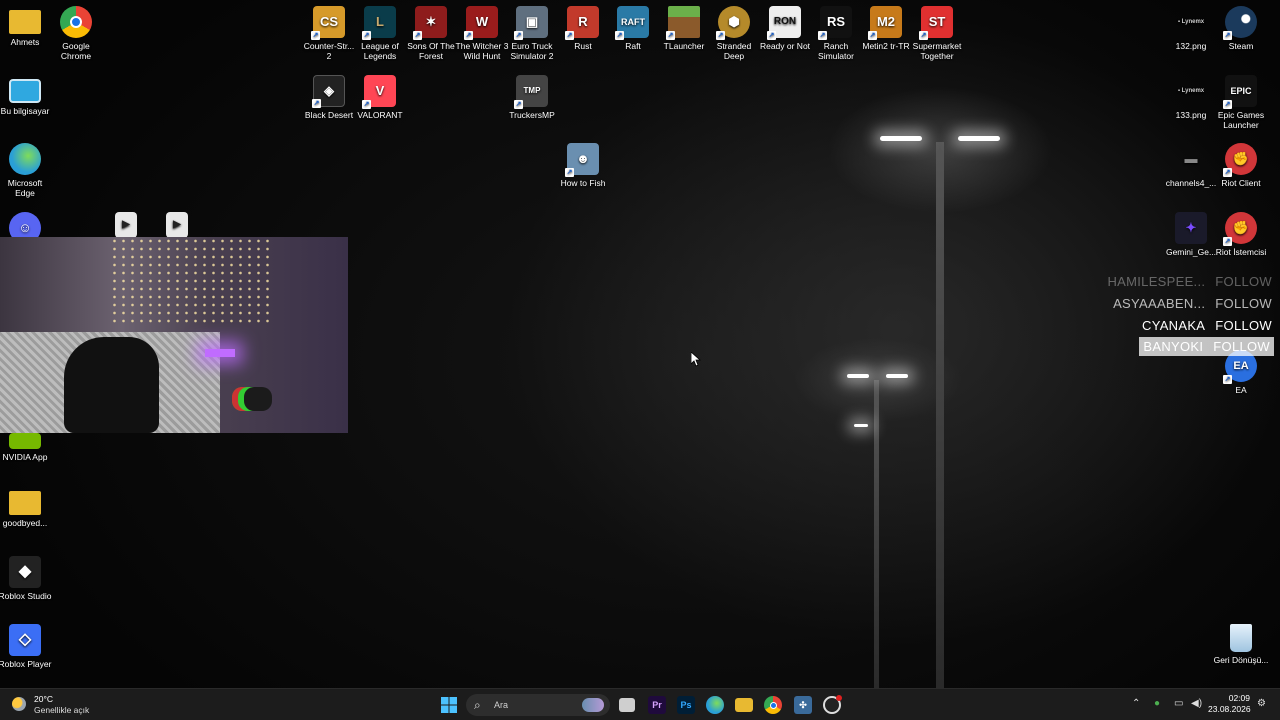 The width and height of the screenshot is (1280, 720). I want to click on desktop-icon-counter-strike-2: CS ↗ Counter-Str... 2, so click(329, 33).